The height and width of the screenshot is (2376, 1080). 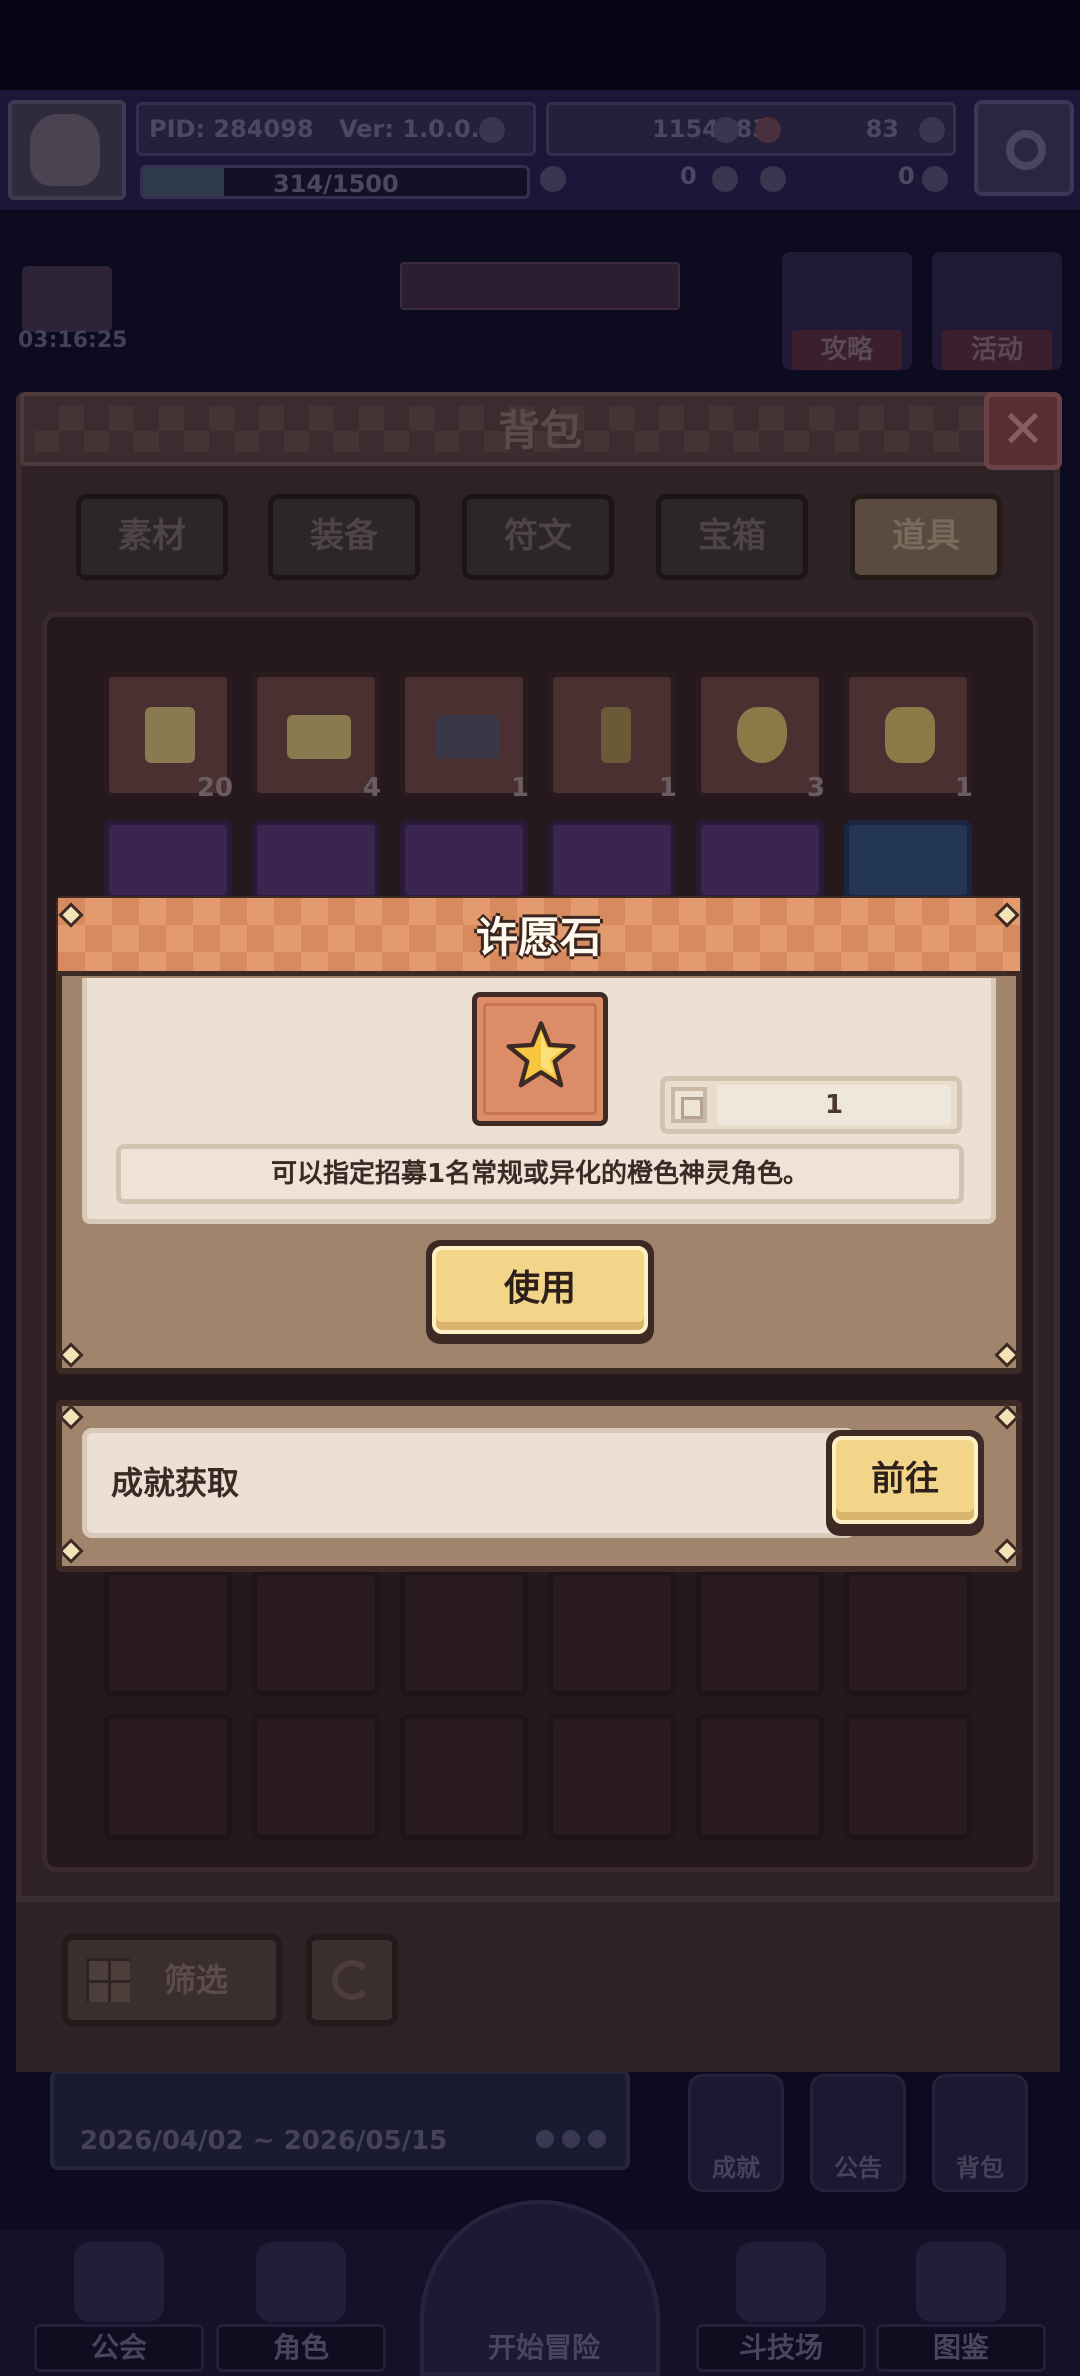 What do you see at coordinates (538, 937) in the screenshot?
I see `item-name: 许愿石` at bounding box center [538, 937].